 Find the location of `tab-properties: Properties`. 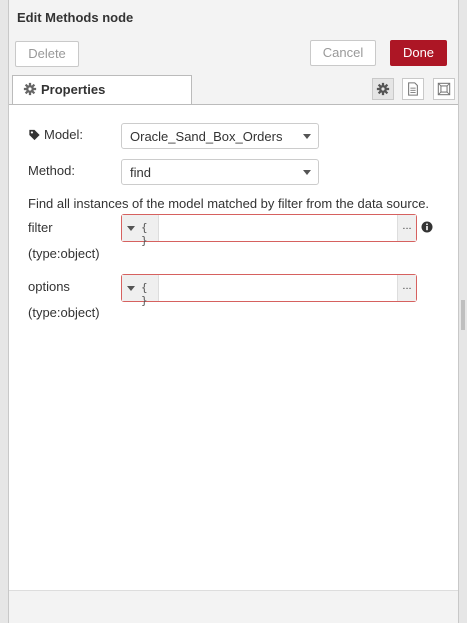

tab-properties: Properties is located at coordinates (102, 89).